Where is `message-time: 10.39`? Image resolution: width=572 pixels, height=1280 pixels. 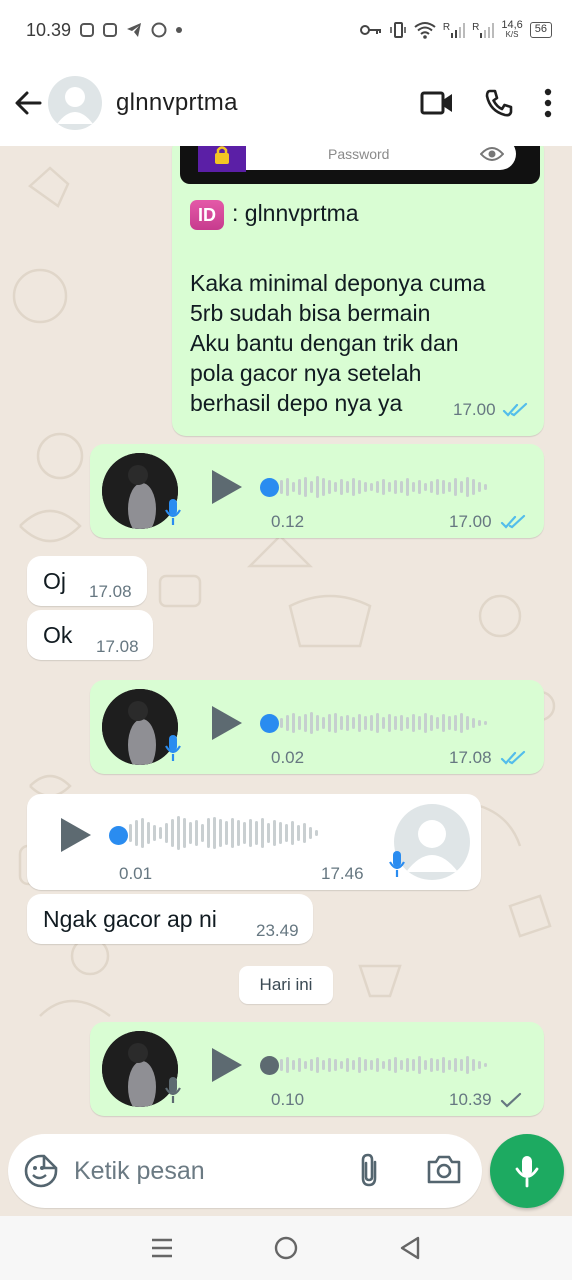
message-time: 10.39 is located at coordinates (470, 1099).